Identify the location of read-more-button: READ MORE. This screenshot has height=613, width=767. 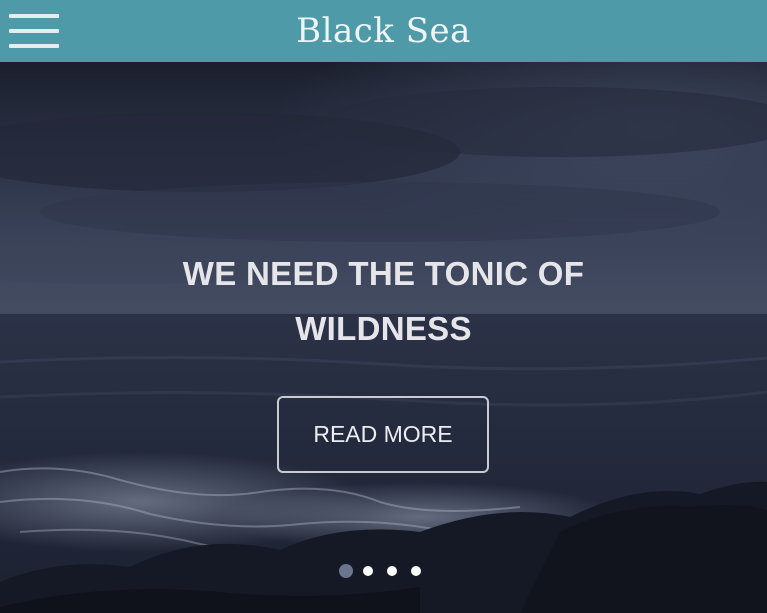
(383, 434).